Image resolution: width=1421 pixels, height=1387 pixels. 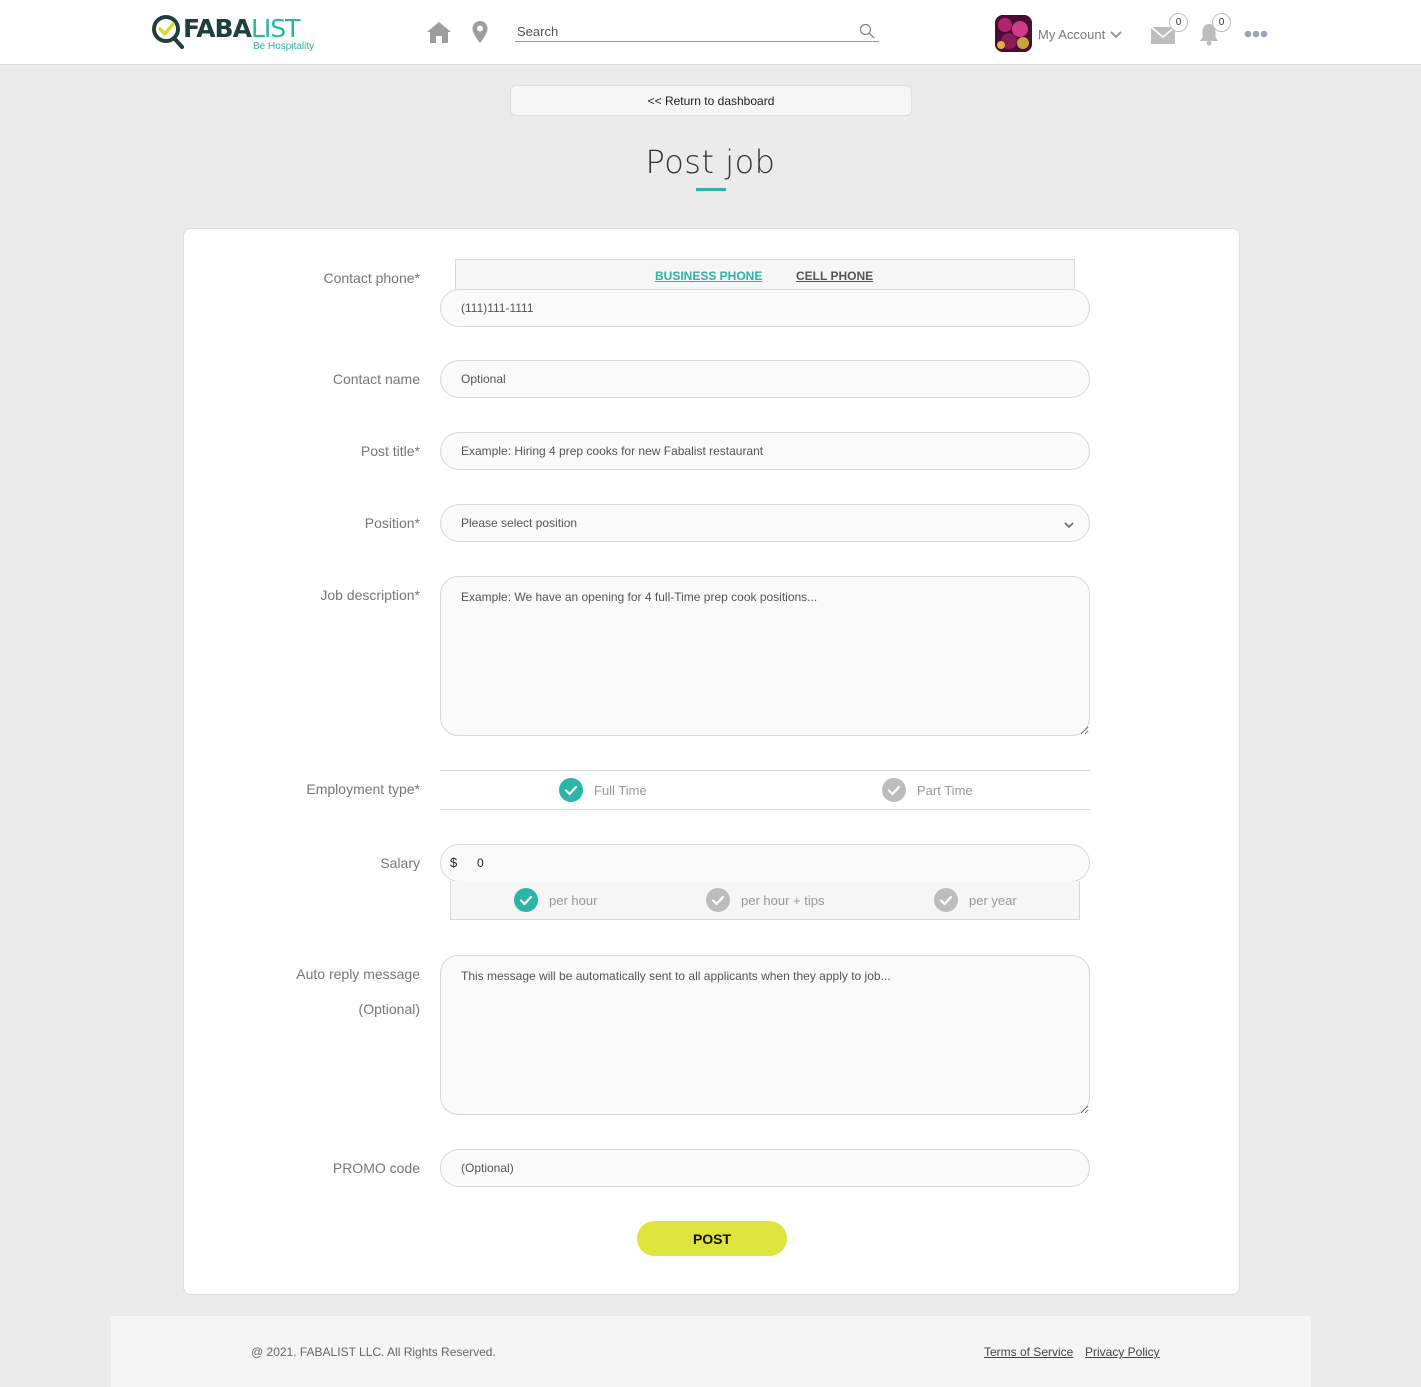 I want to click on part-time-option: Part Time, so click(x=927, y=790).